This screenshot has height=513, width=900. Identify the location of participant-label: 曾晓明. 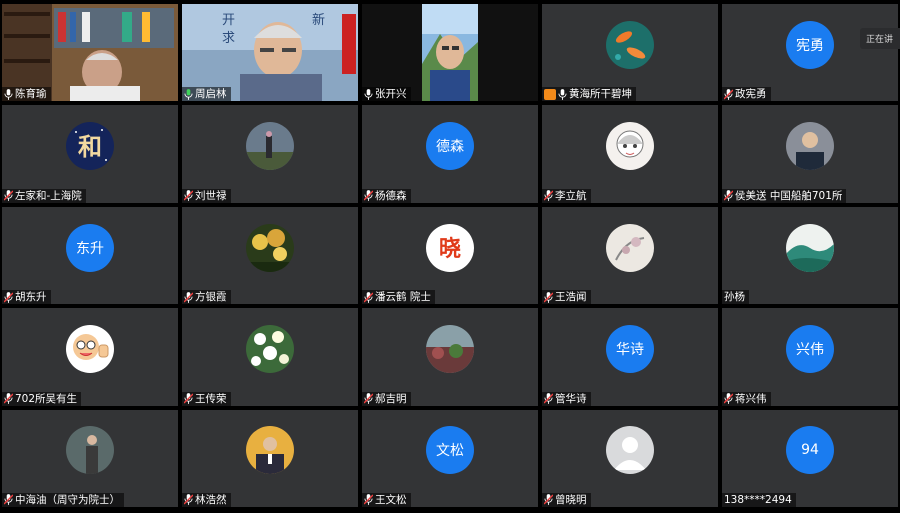
(566, 499).